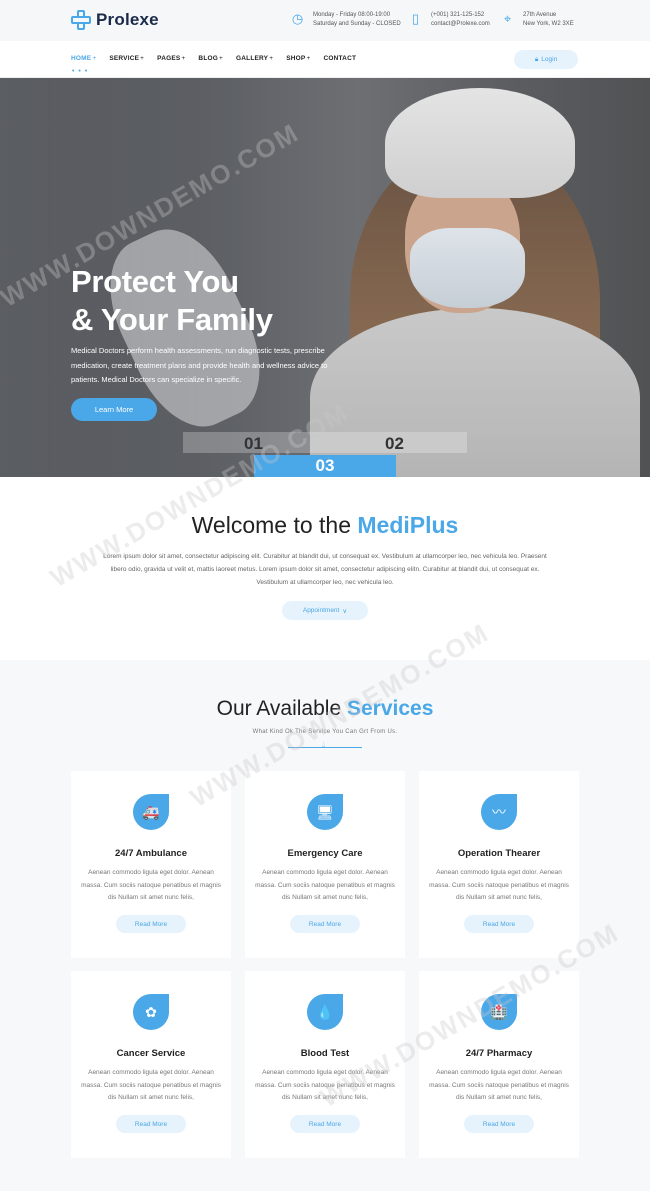  What do you see at coordinates (151, 853) in the screenshot?
I see `service-title: 24/7 Ambulance` at bounding box center [151, 853].